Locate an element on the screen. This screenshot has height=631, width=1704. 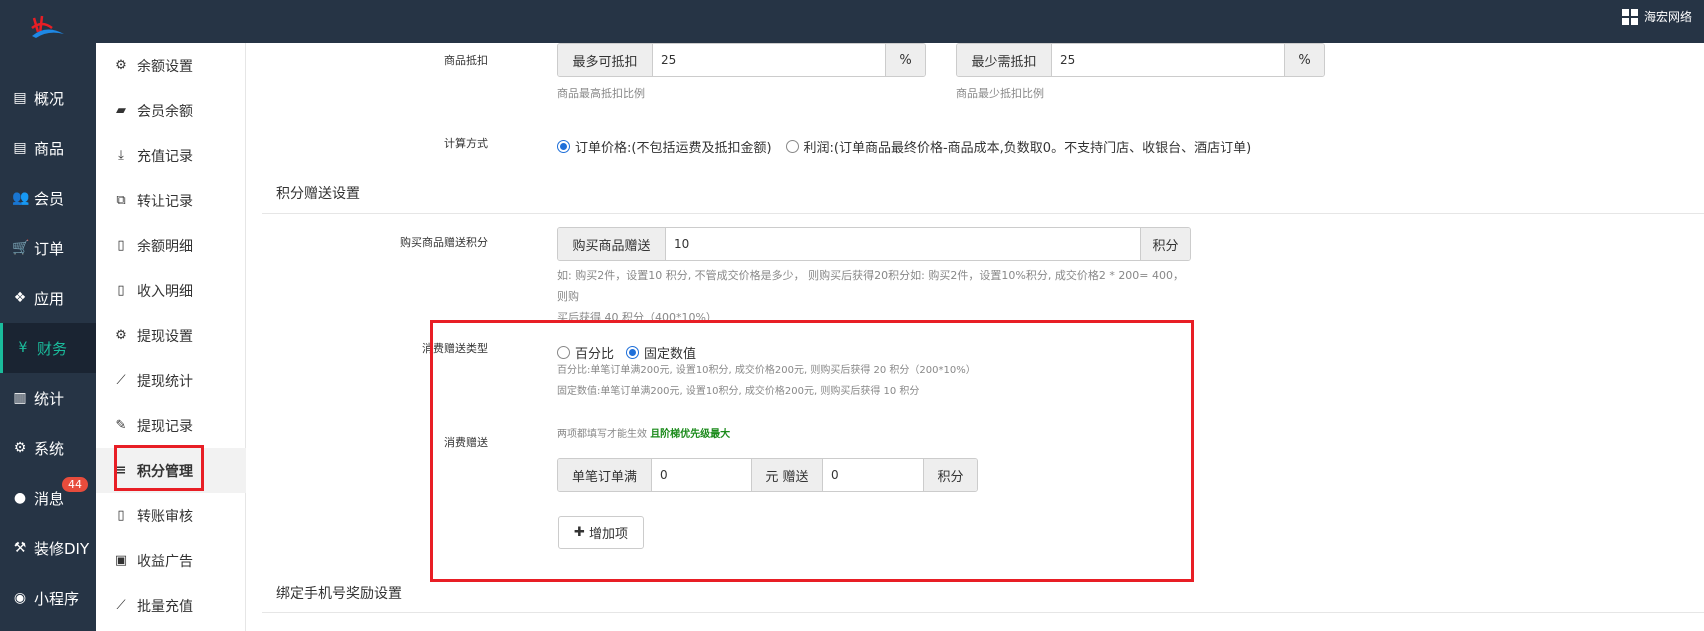
sidebar-item-finance: ¥ 财务 is located at coordinates (48, 348).